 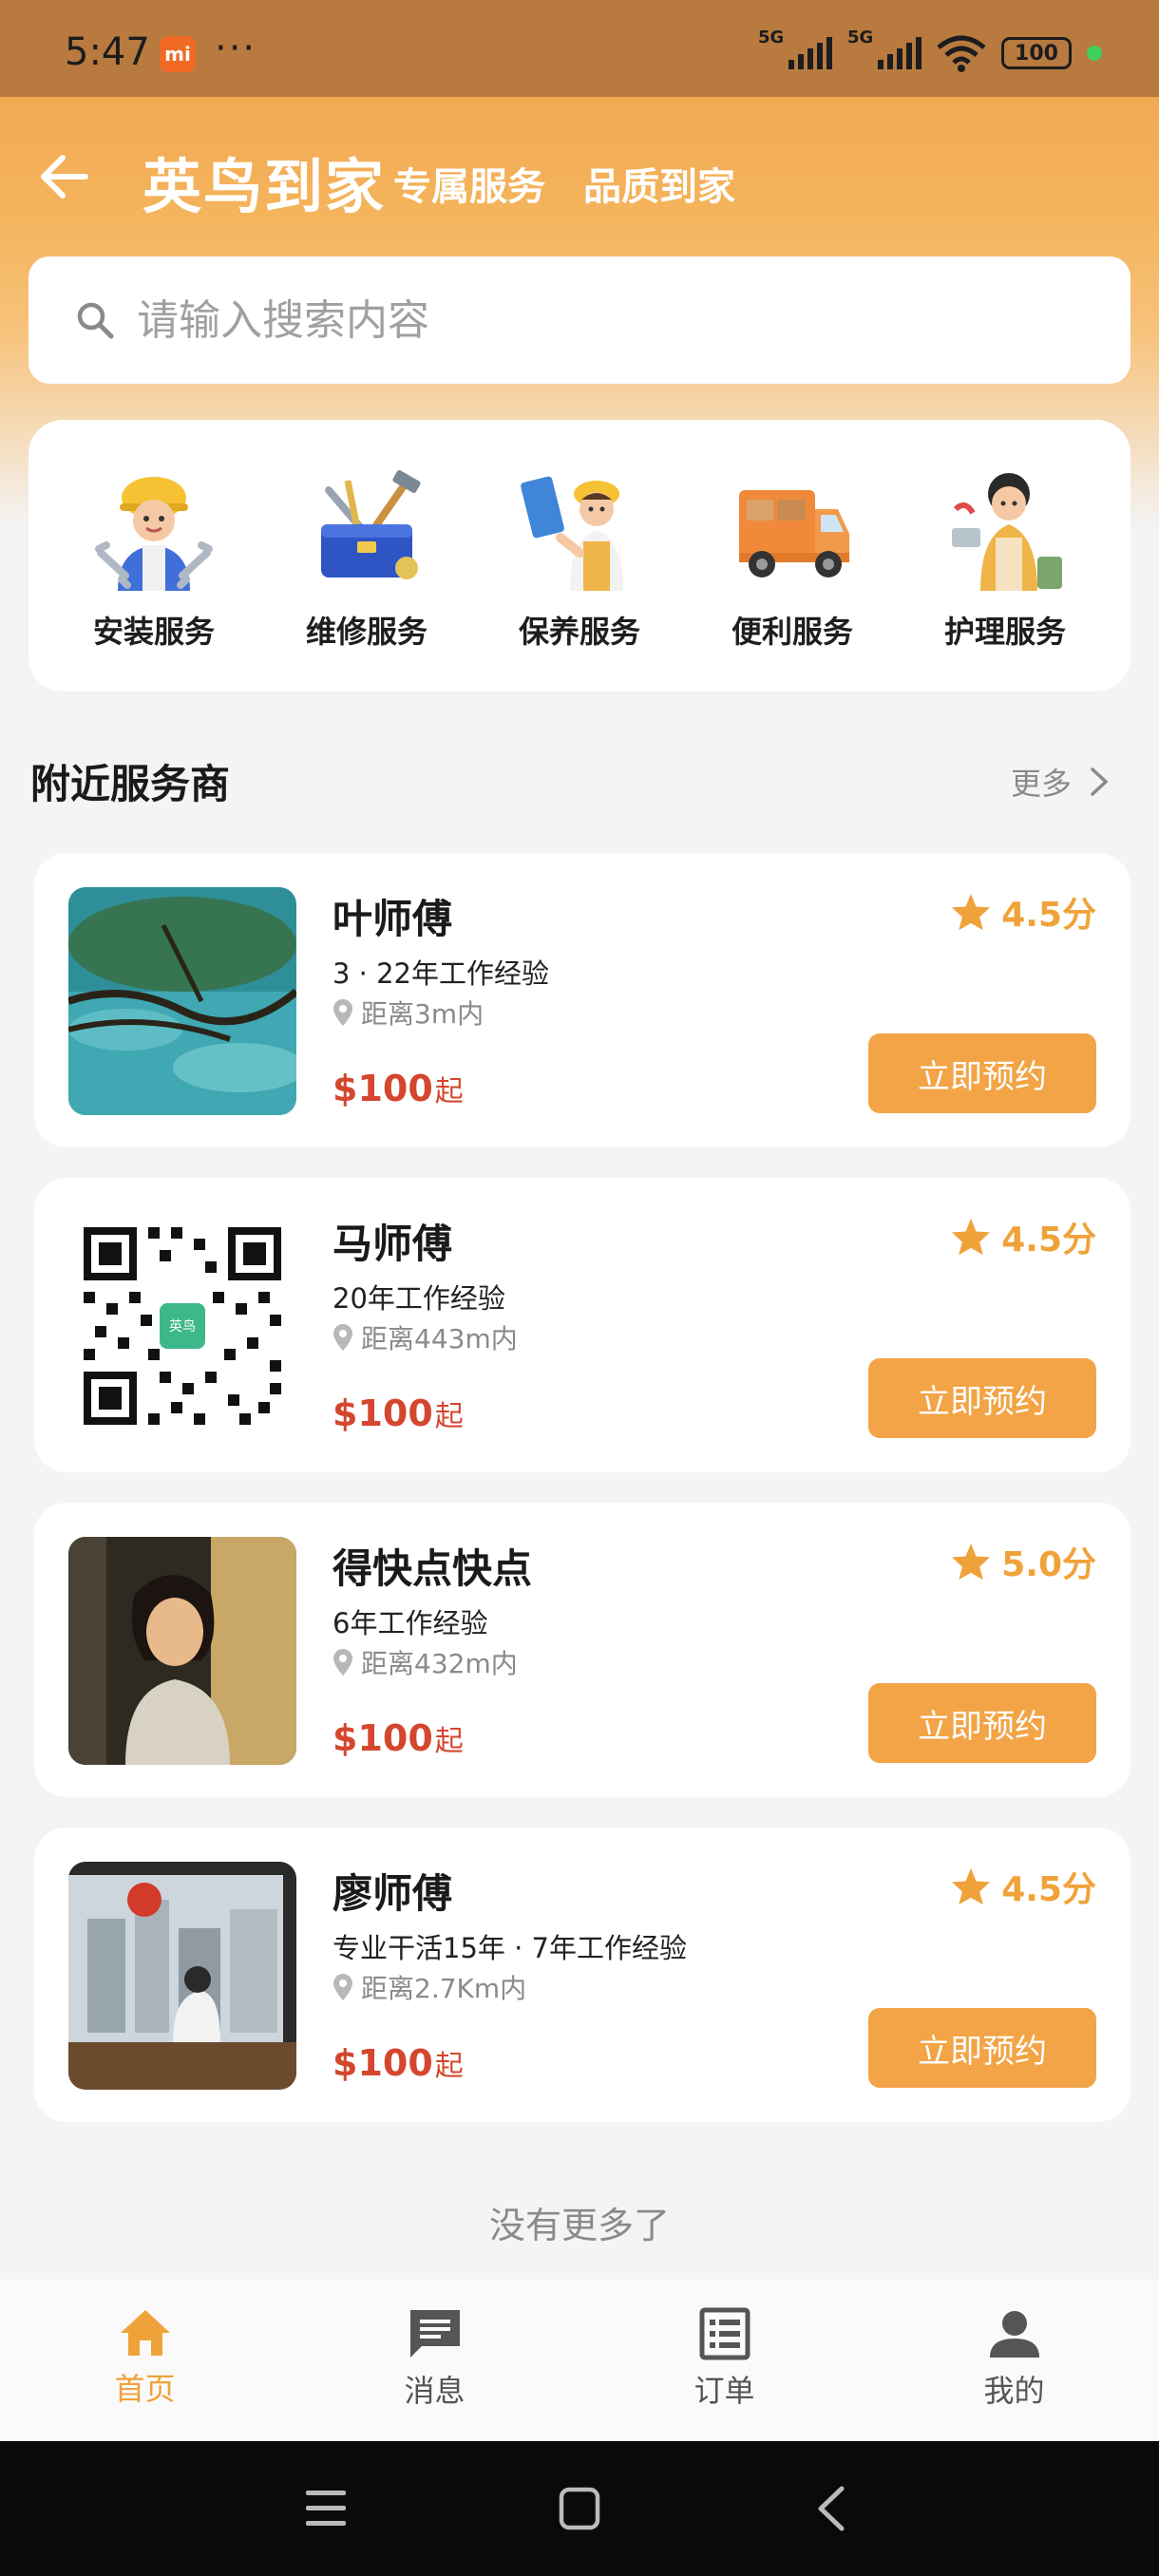 I want to click on category-label: 护理服务, so click(x=1004, y=632).